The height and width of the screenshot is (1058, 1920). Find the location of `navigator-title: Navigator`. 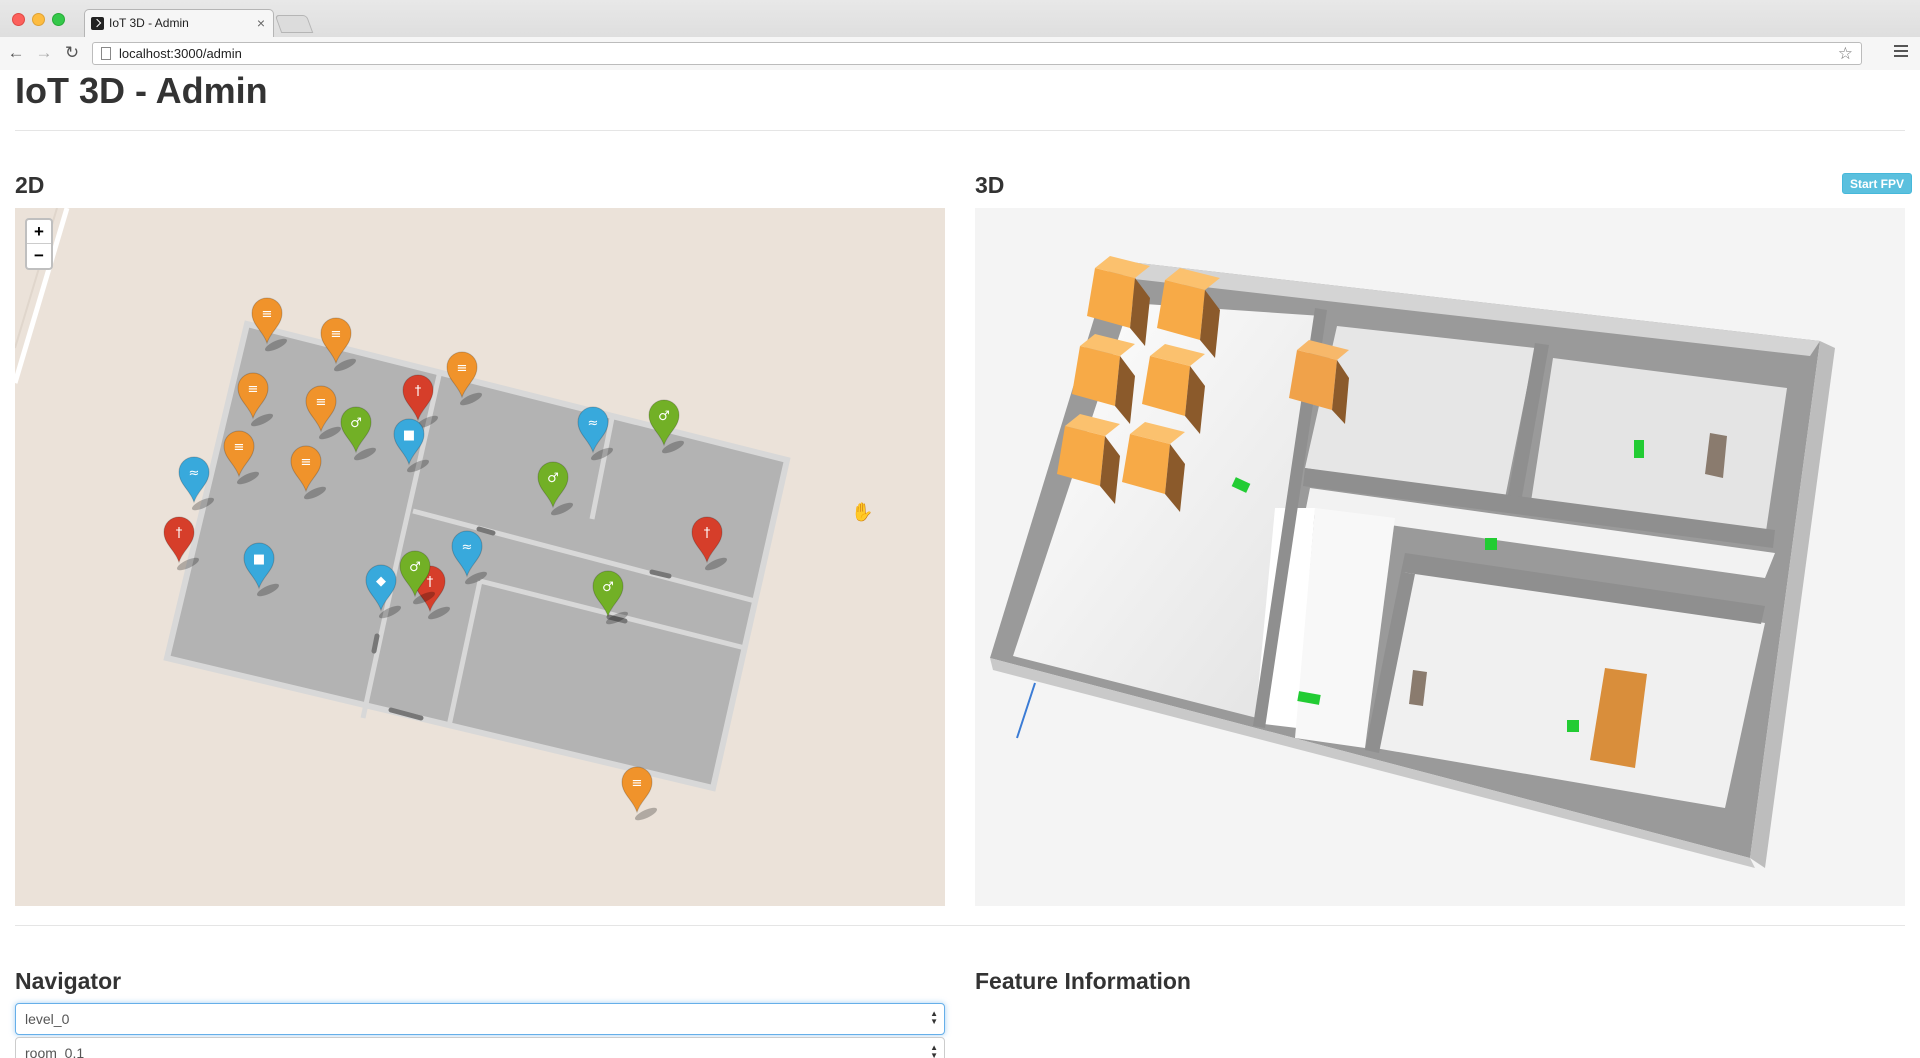

navigator-title: Navigator is located at coordinates (68, 981).